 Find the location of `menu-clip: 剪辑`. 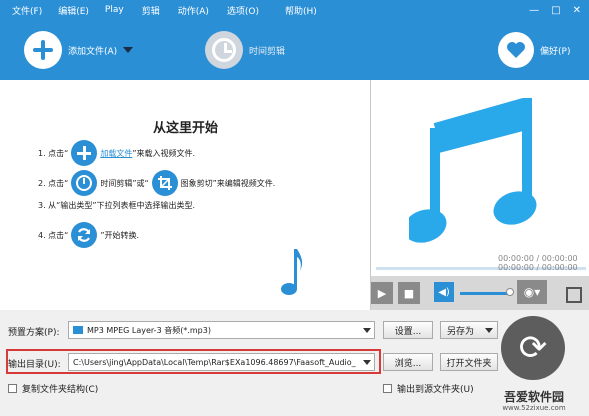

menu-clip: 剪辑 is located at coordinates (142, 10).